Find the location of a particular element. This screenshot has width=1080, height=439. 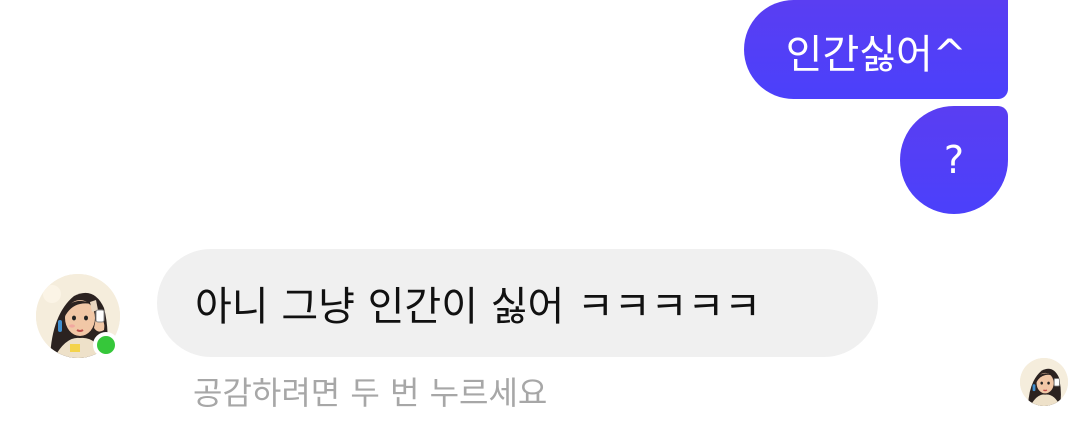

sent-message-bubble: 인간싫어^ is located at coordinates (876, 49).